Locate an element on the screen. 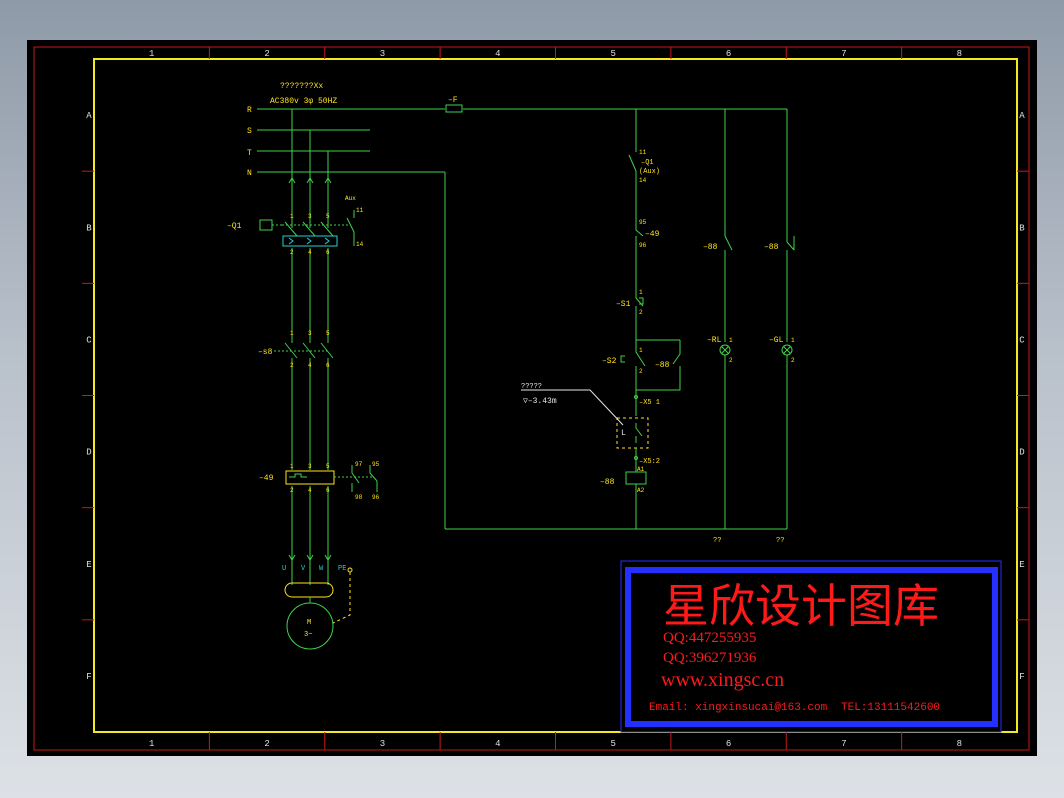  q1-pin-6: 6 is located at coordinates (328, 252).